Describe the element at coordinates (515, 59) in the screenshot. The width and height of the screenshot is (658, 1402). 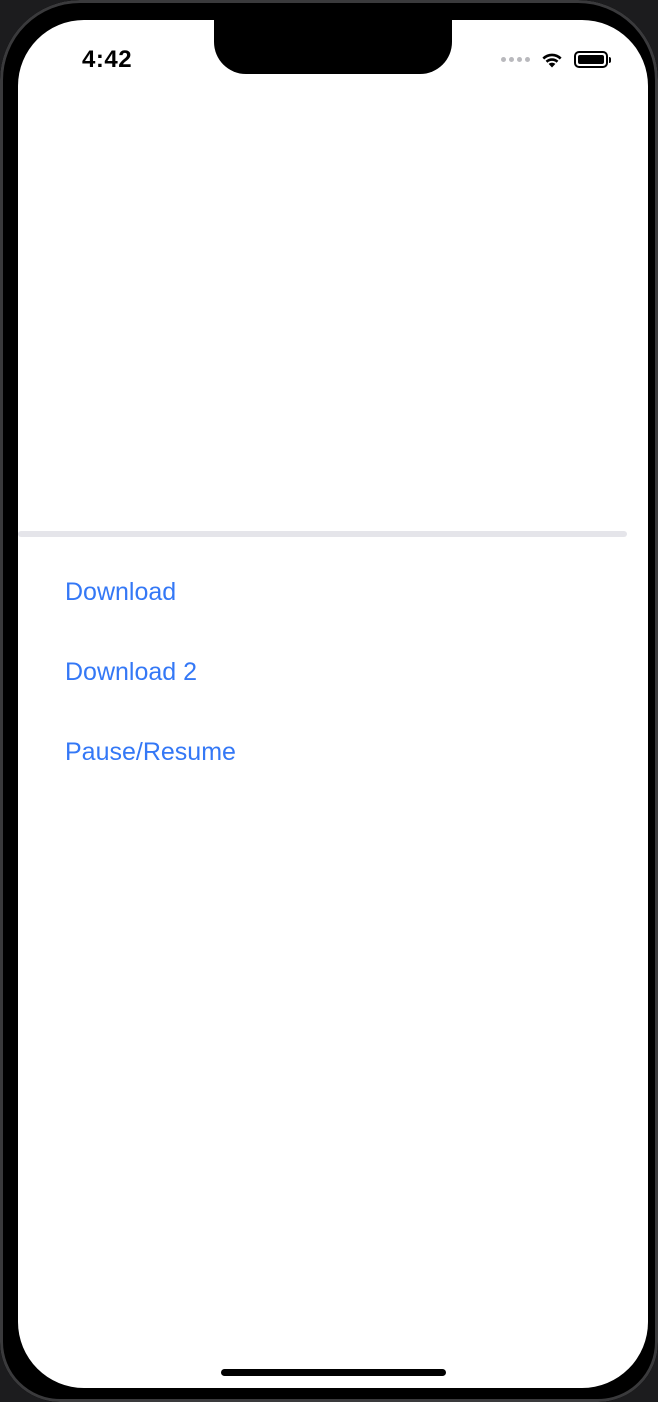
I see `signal-dots-icon` at that location.